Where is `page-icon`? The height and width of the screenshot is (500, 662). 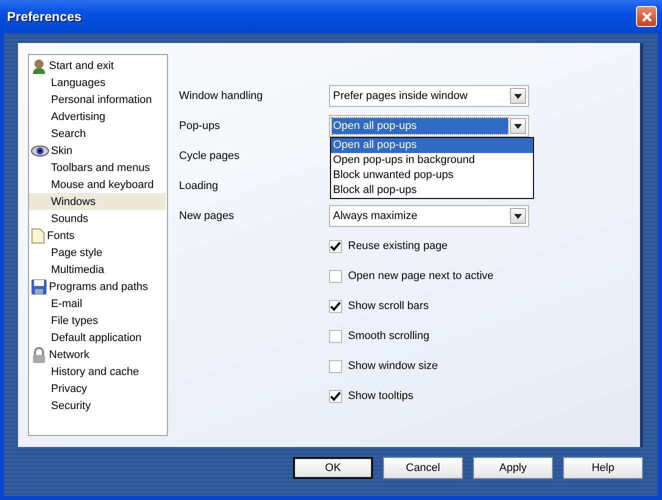
page-icon is located at coordinates (38, 236).